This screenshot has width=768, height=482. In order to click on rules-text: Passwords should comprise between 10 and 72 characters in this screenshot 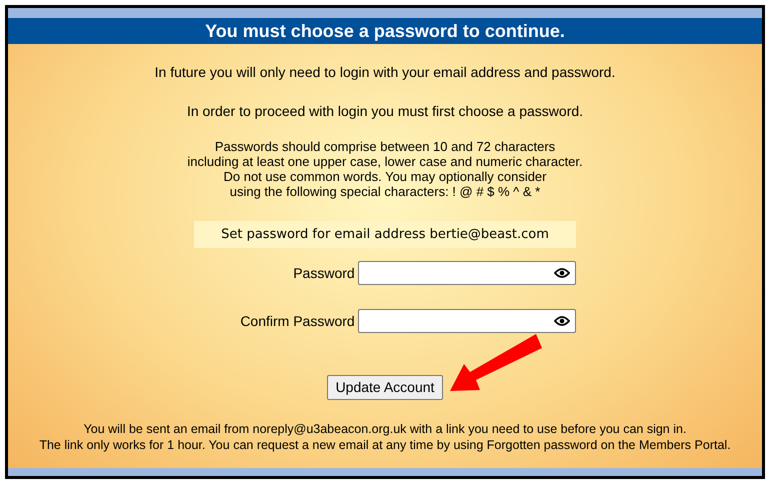, I will do `click(385, 146)`.